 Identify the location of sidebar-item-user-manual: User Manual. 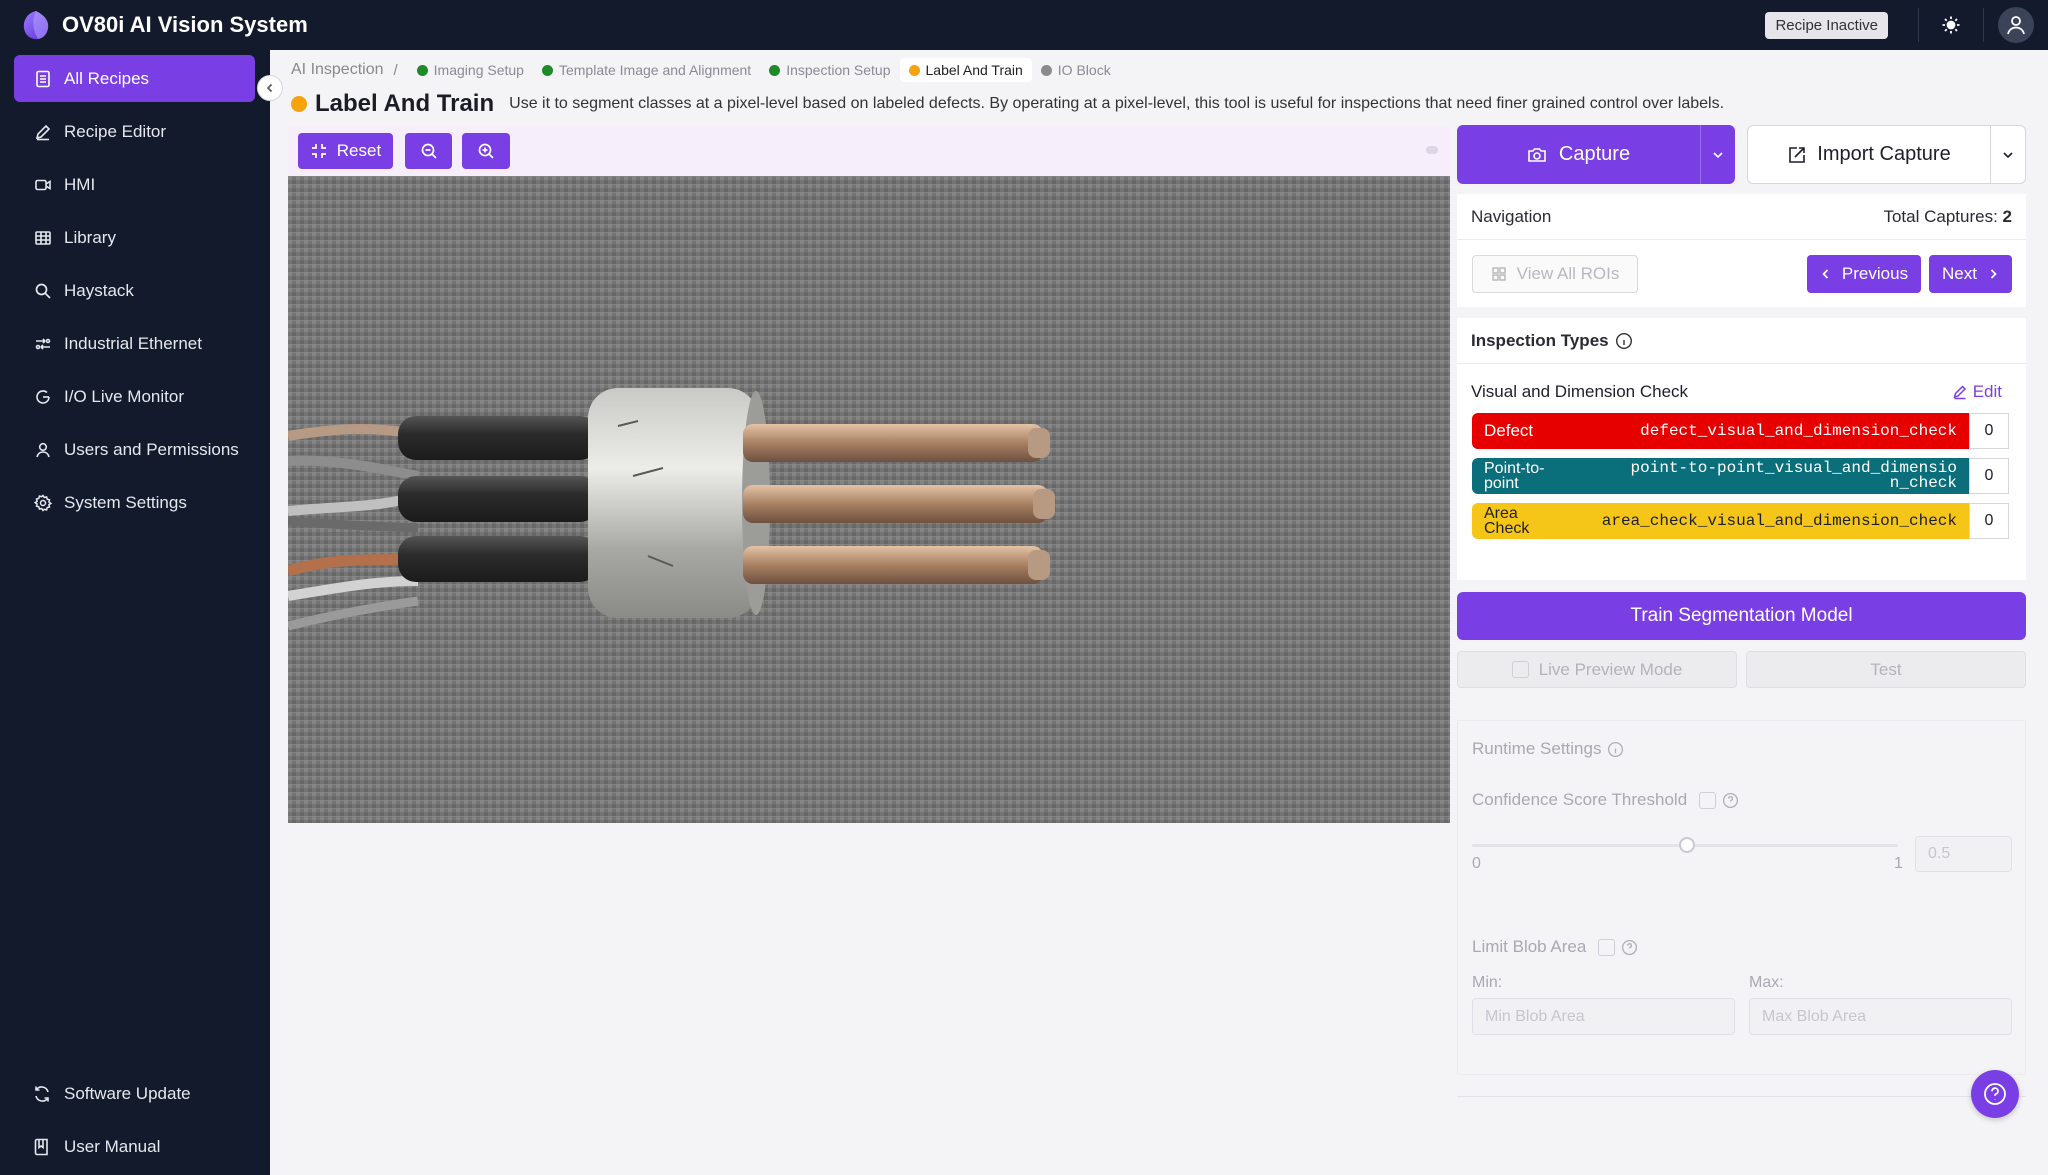
(134, 1146).